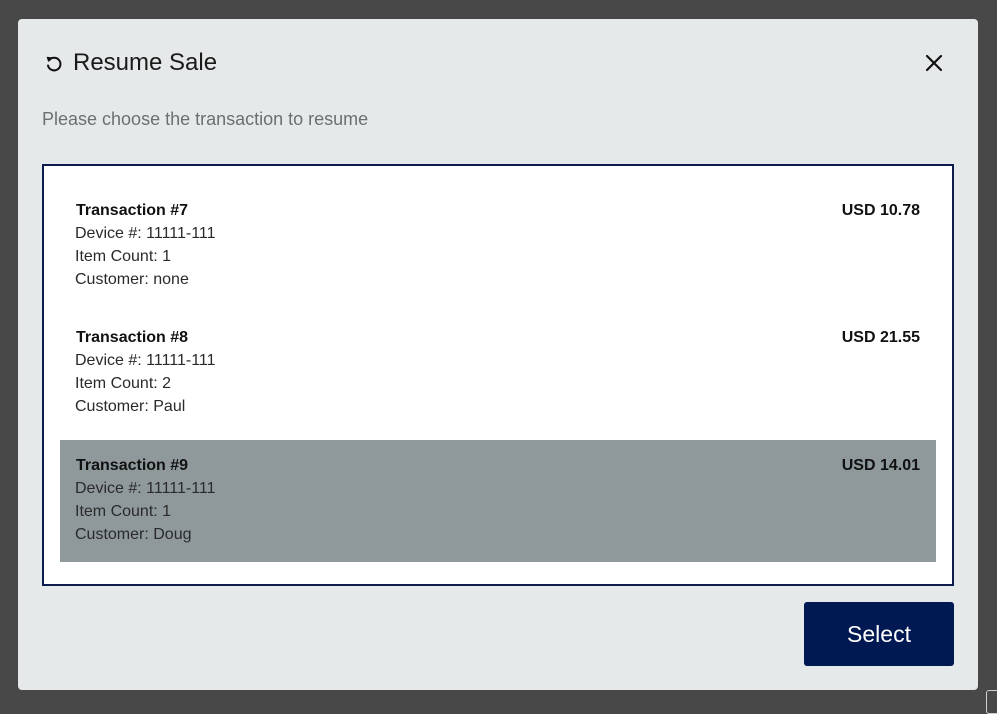 The height and width of the screenshot is (714, 997). Describe the element at coordinates (879, 634) in the screenshot. I see `select-button: Select` at that location.